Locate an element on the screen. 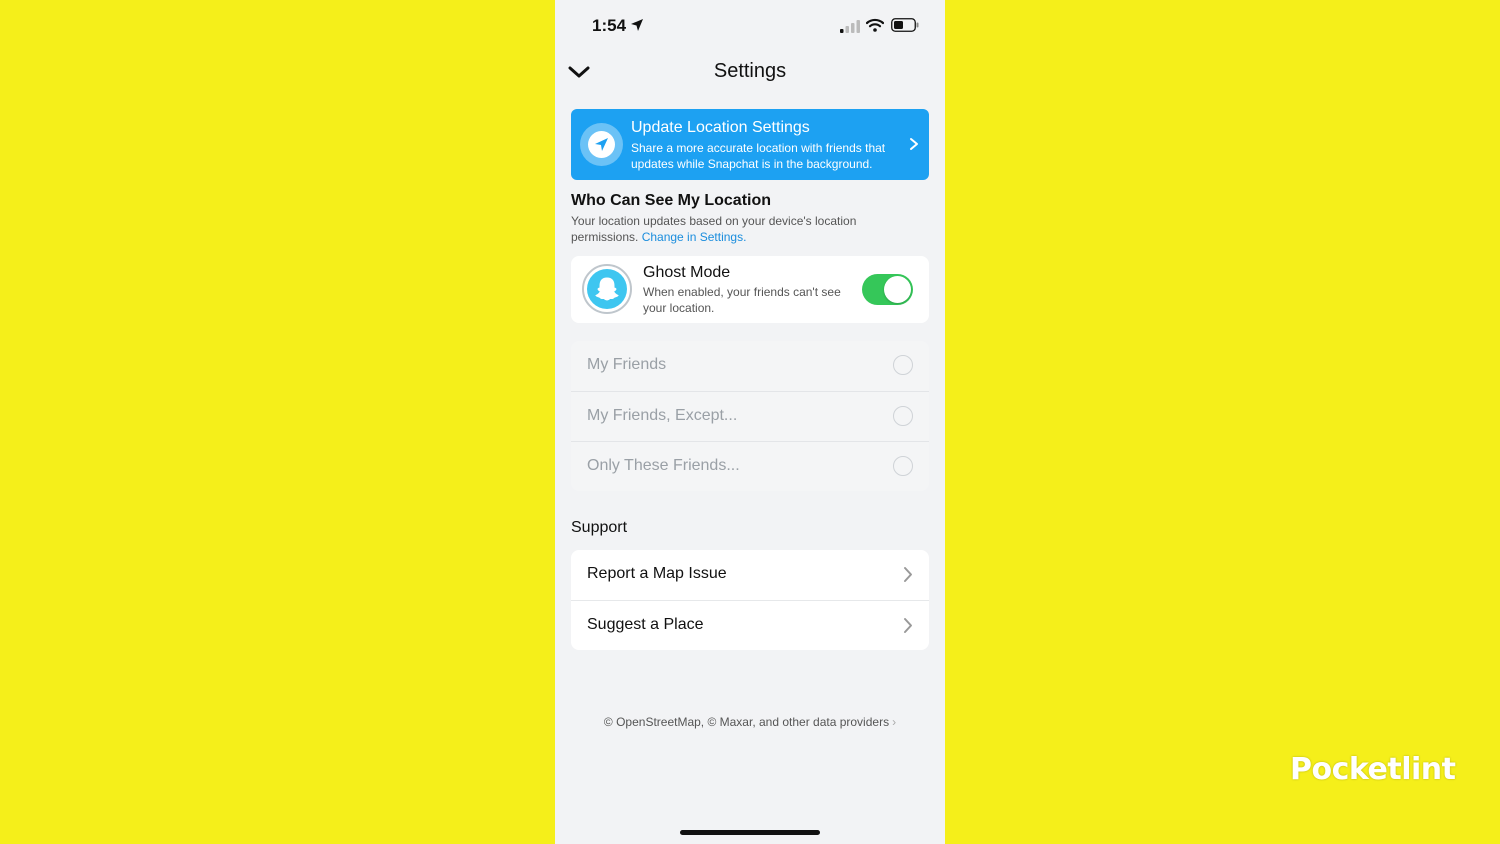 This screenshot has width=1500, height=844. battery-icon is located at coordinates (905, 25).